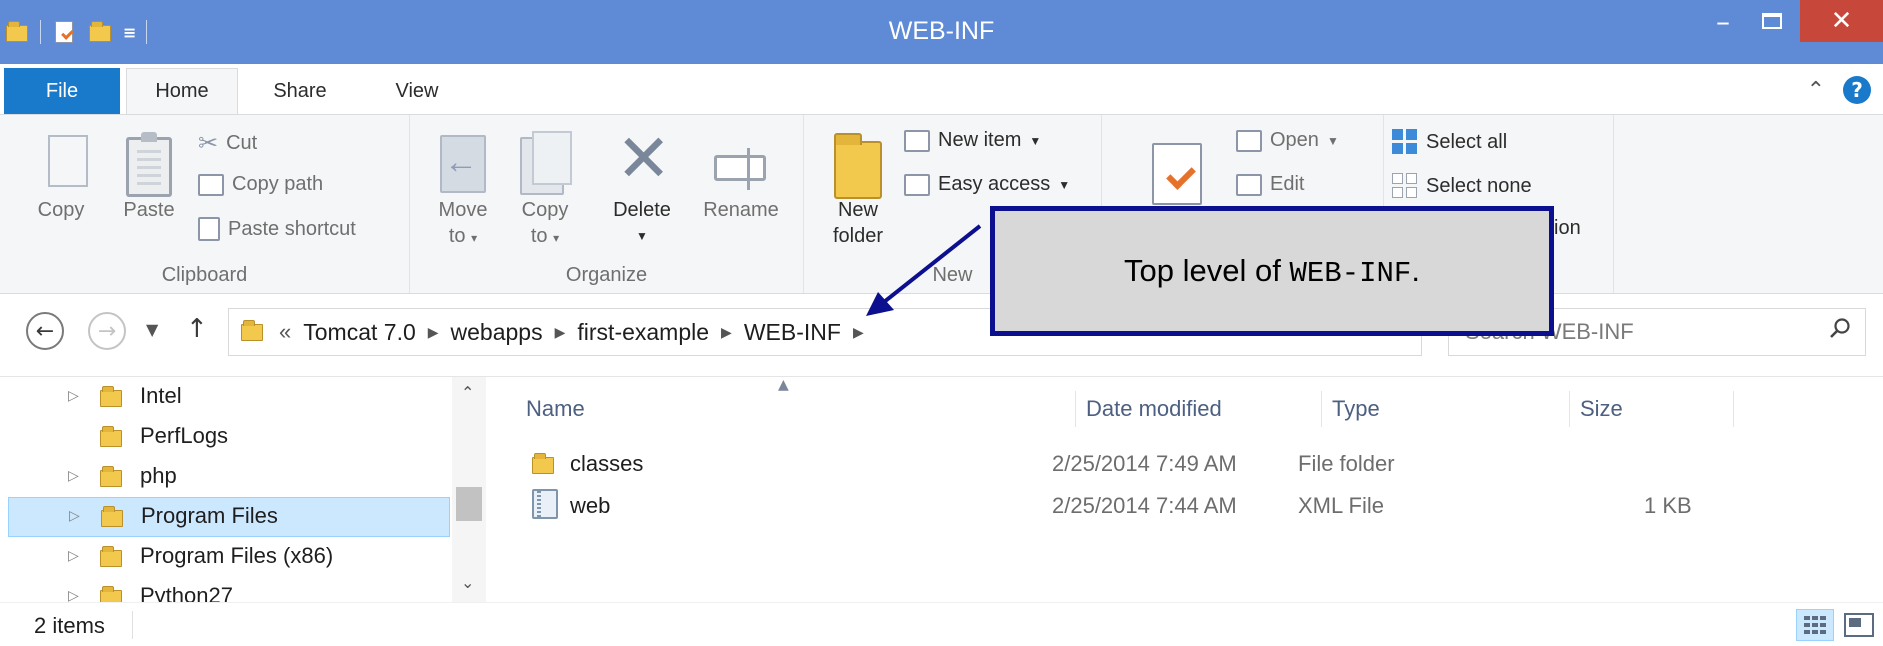  What do you see at coordinates (229, 477) in the screenshot?
I see `tree-item-php: ▷ php` at bounding box center [229, 477].